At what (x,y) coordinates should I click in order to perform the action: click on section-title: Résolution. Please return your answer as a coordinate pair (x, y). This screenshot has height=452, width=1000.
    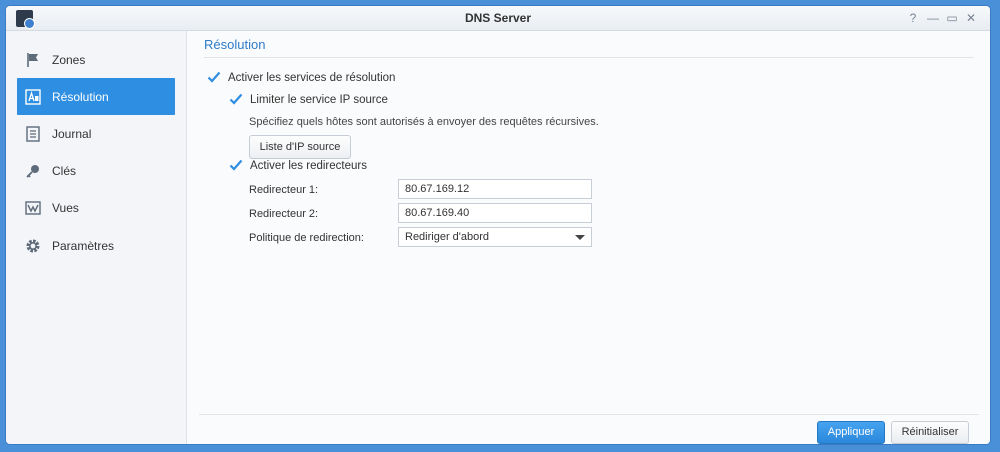
    Looking at the image, I should click on (235, 44).